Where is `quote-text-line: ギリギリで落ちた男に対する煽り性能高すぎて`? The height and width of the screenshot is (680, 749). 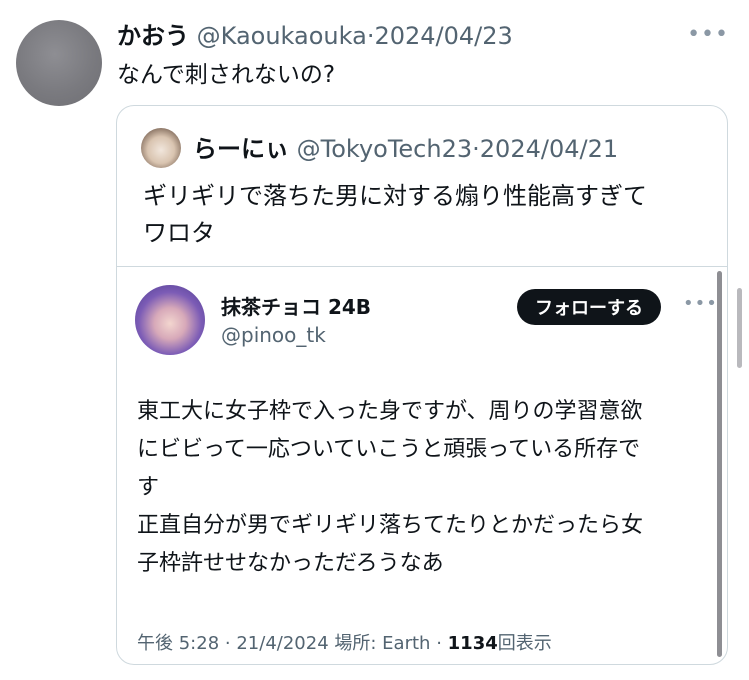
quote-text-line: ギリギリで落ちた男に対する煽り性能高すぎて is located at coordinates (395, 196).